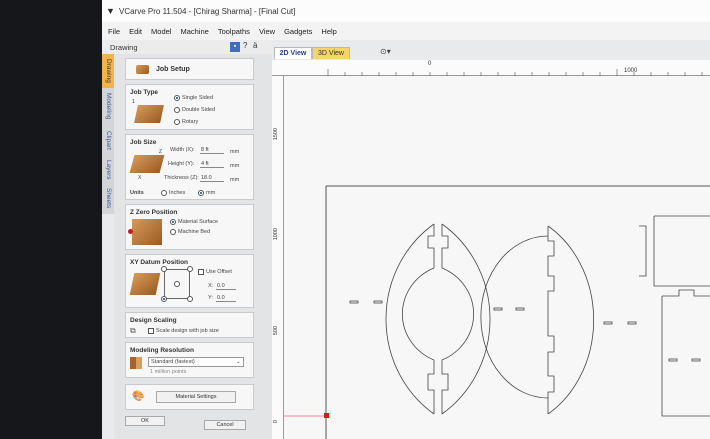 This screenshot has width=710, height=439. Describe the element at coordinates (331, 53) in the screenshot. I see `tab-3d-view: 3D View` at that location.